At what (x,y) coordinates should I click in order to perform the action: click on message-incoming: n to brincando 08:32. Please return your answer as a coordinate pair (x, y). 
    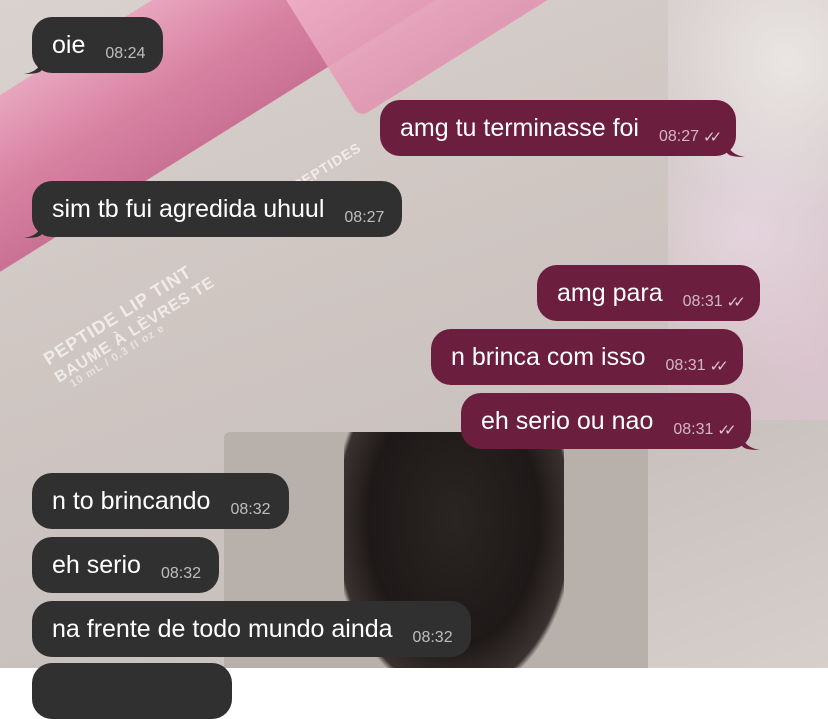
    Looking at the image, I should click on (160, 501).